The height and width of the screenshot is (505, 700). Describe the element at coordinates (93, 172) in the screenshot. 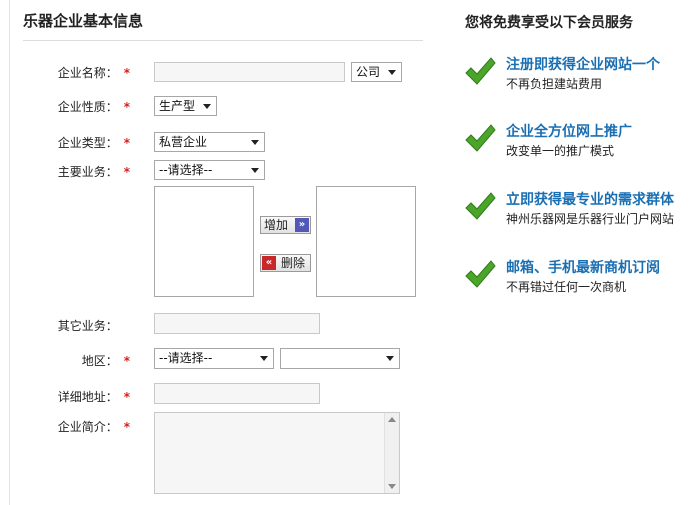

I see `main-business-label: 主要业务： *` at that location.